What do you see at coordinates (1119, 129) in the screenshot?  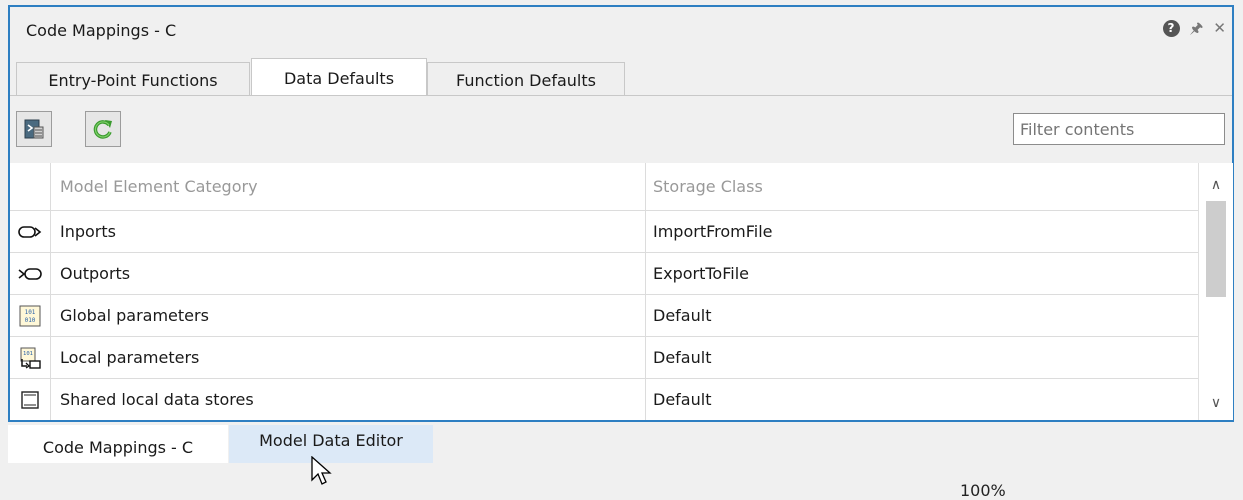 I see `filter-input` at bounding box center [1119, 129].